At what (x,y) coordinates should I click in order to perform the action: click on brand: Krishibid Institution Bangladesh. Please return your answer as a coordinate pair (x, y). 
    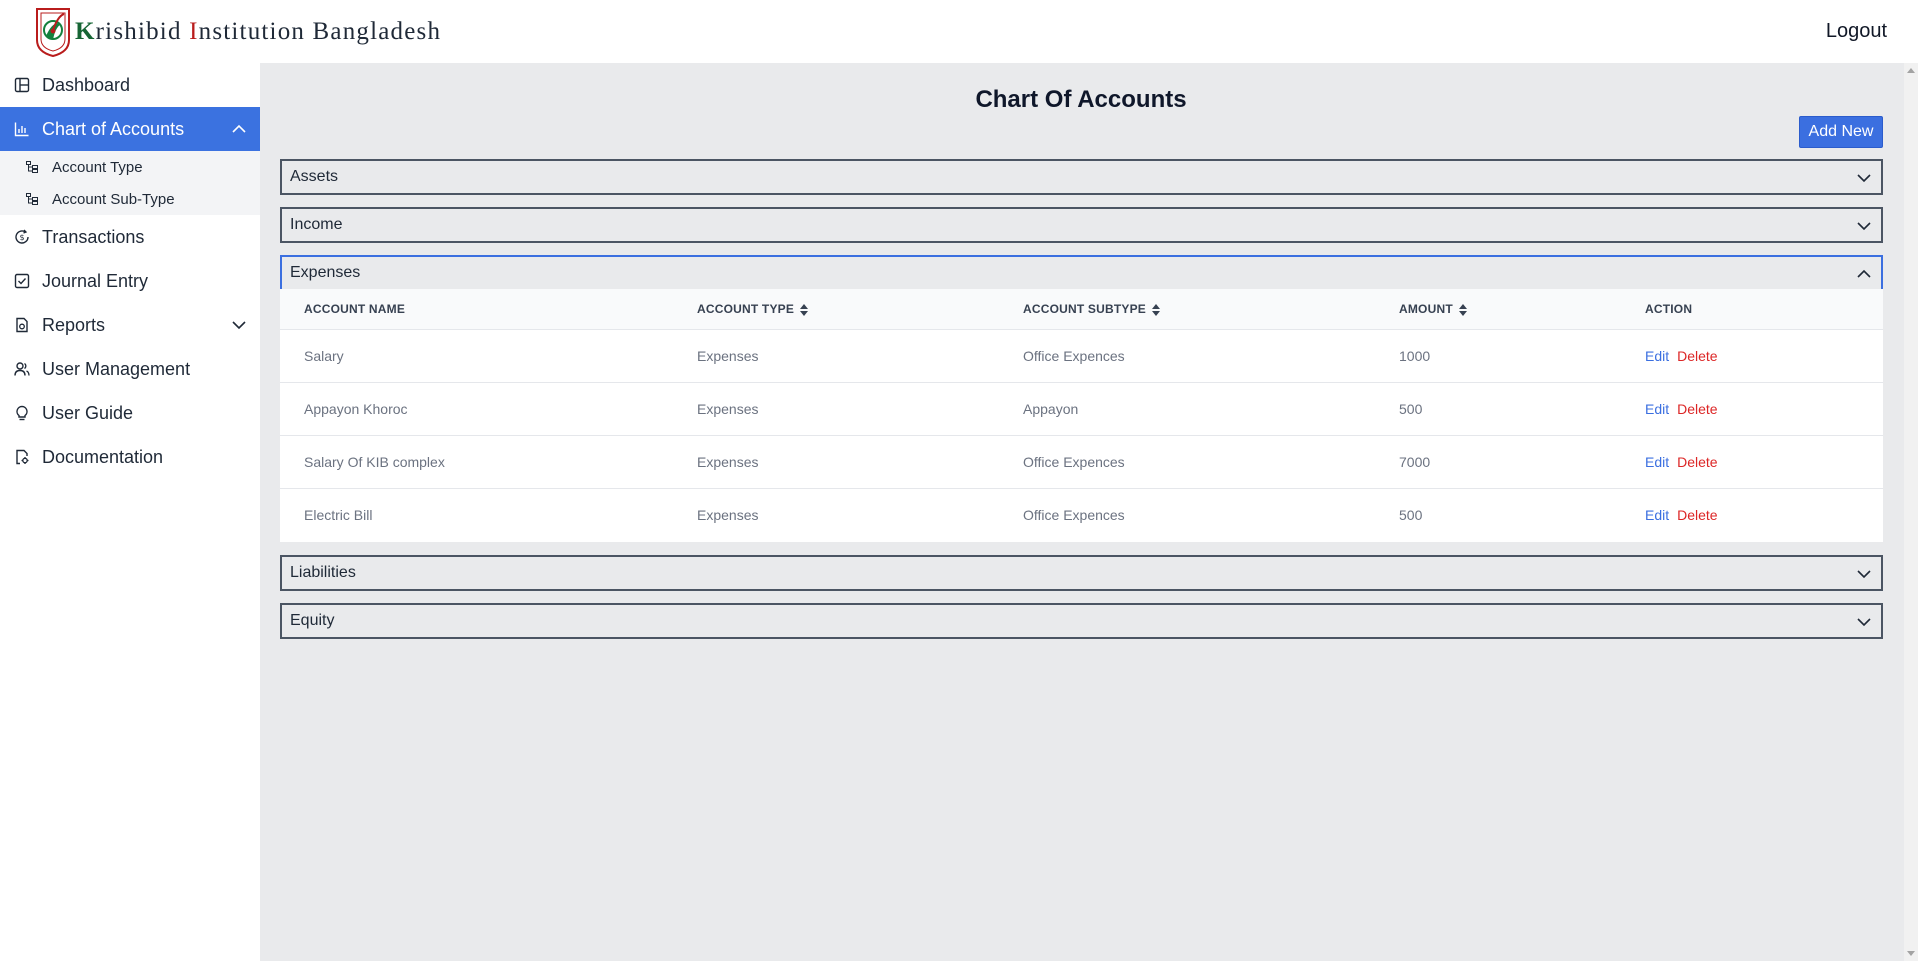
    Looking at the image, I should click on (237, 32).